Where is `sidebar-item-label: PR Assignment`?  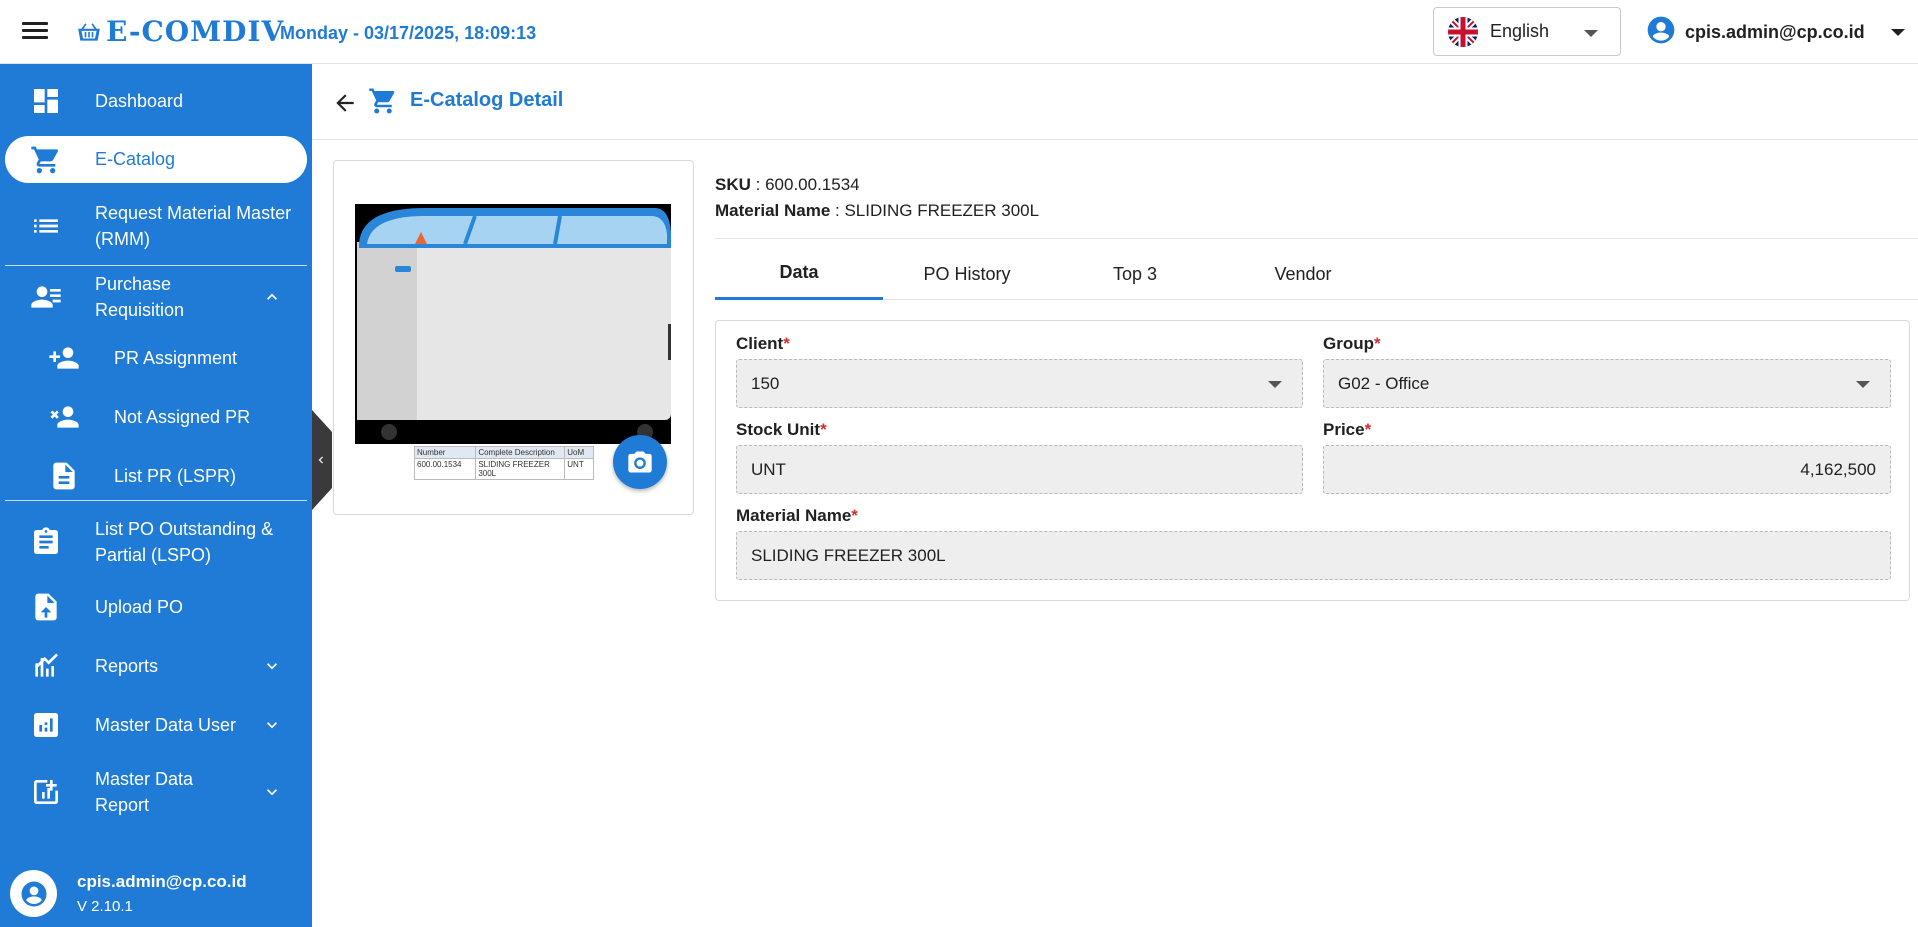 sidebar-item-label: PR Assignment is located at coordinates (176, 358).